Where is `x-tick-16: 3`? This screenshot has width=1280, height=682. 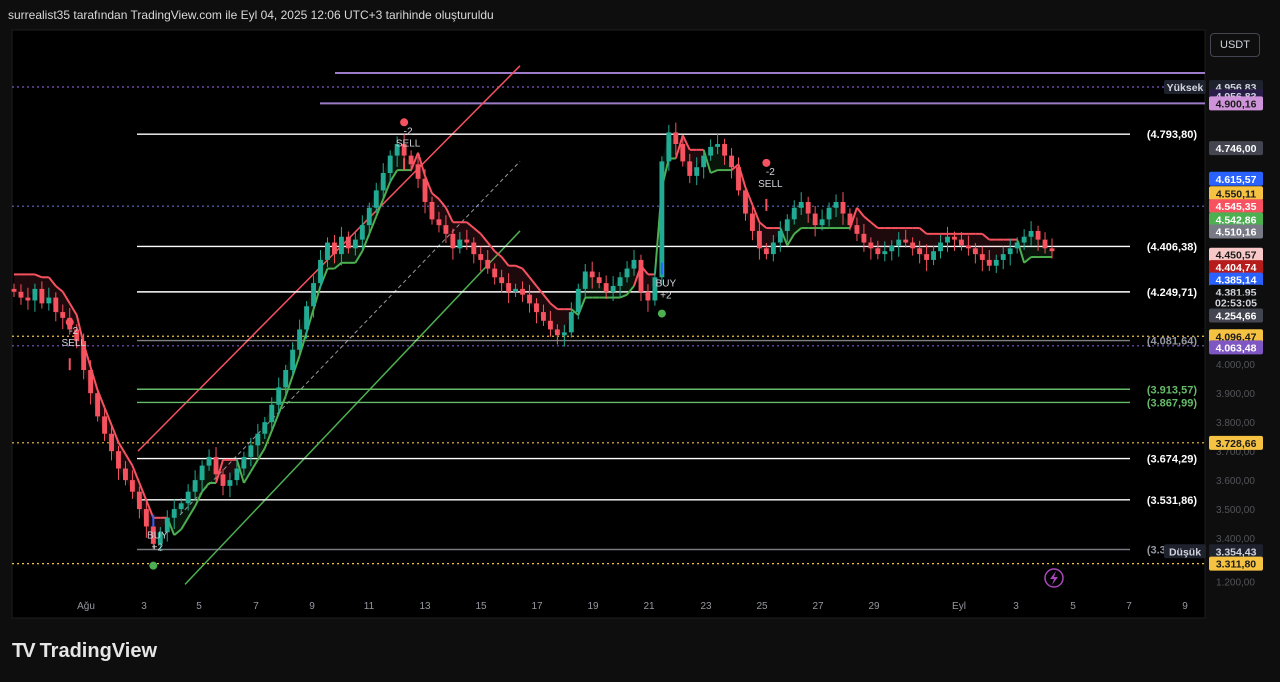 x-tick-16: 3 is located at coordinates (1016, 606).